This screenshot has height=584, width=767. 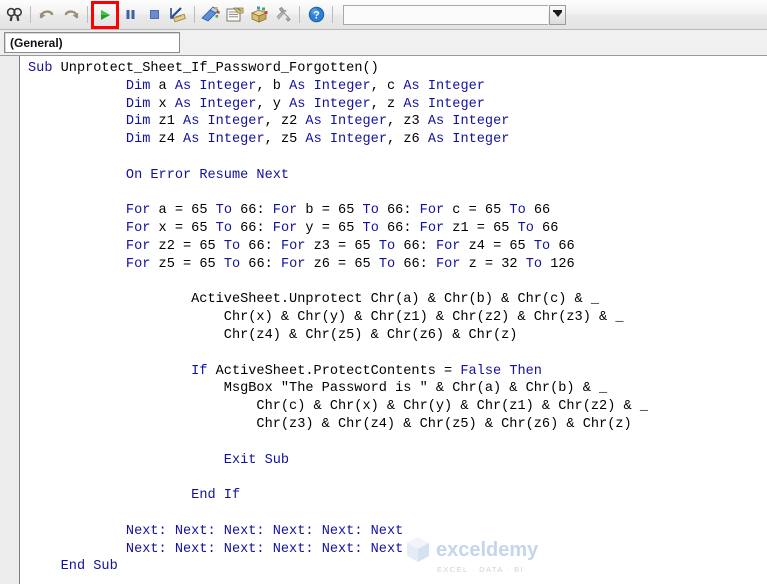 I want to click on properties-window-icon, so click(x=235, y=15).